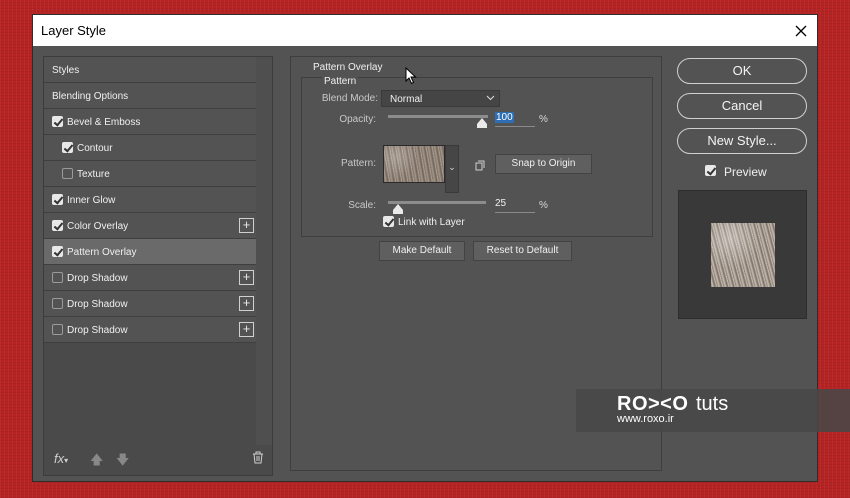 The height and width of the screenshot is (498, 850). I want to click on roxo-watermark: RO><O tuts www.roxo.ir, so click(713, 410).